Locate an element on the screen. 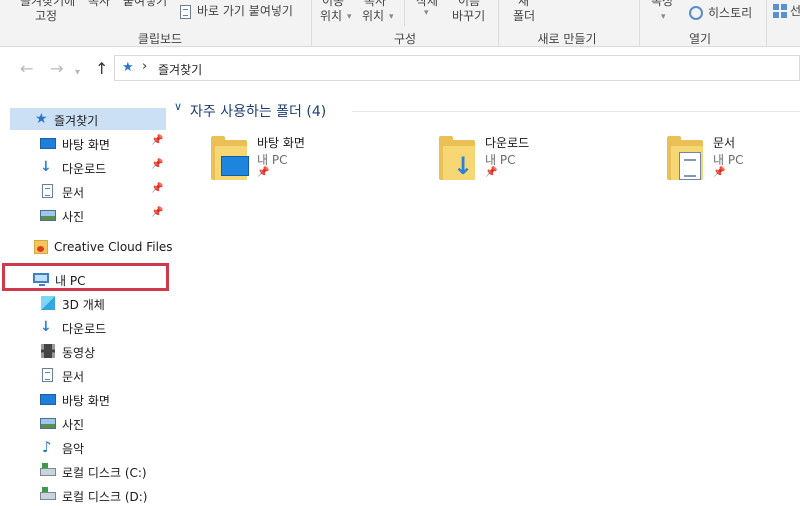 This screenshot has height=506, width=800. new-folder-label-2: 폴더 is located at coordinates (524, 16).